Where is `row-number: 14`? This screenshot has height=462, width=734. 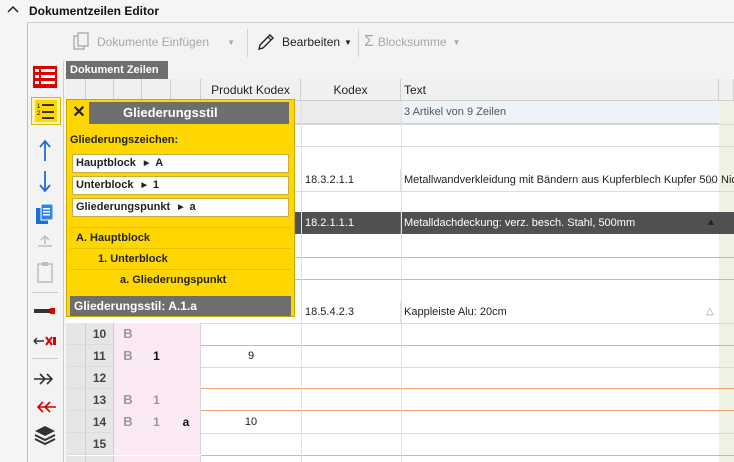 row-number: 14 is located at coordinates (100, 422).